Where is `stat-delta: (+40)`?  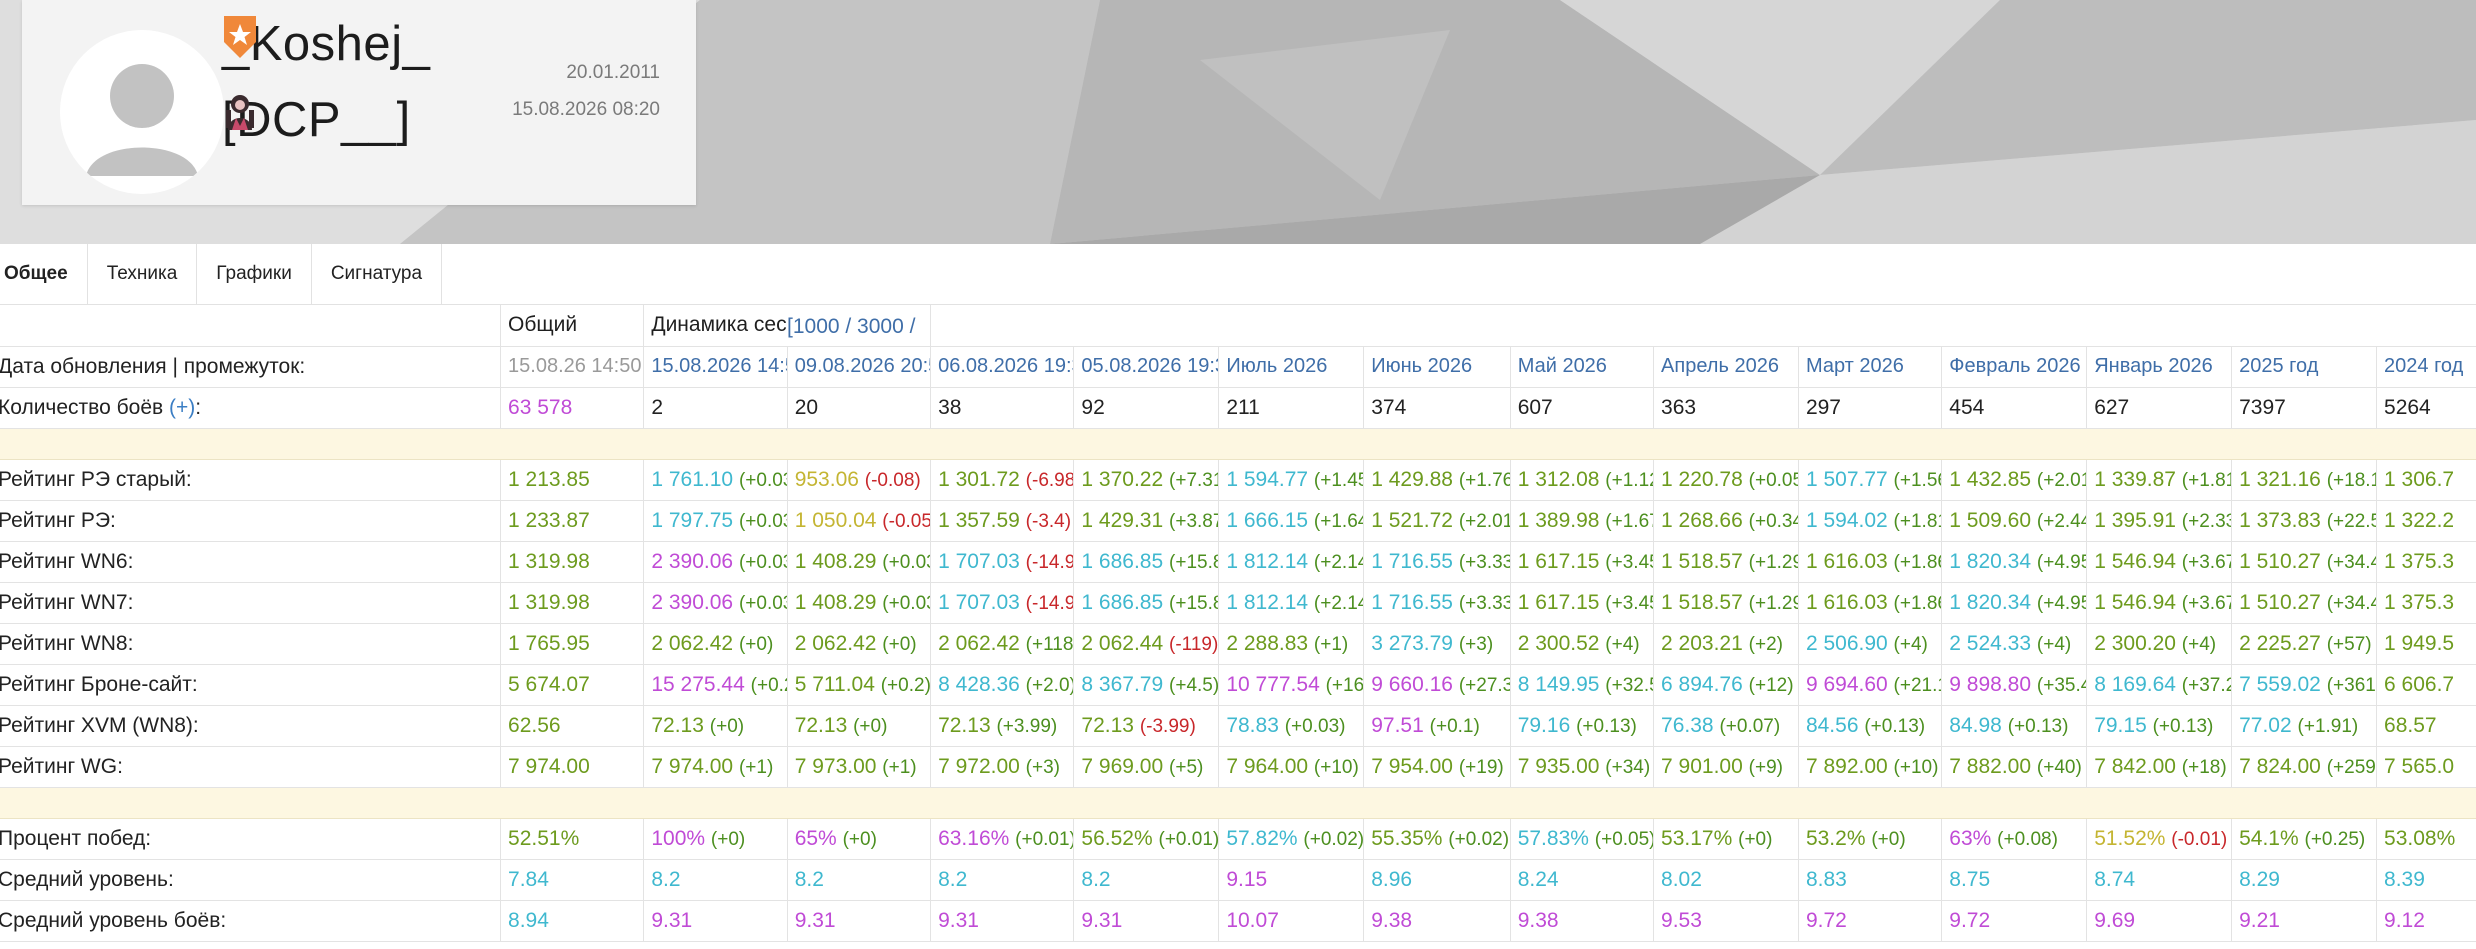
stat-delta: (+40) is located at coordinates (2059, 767).